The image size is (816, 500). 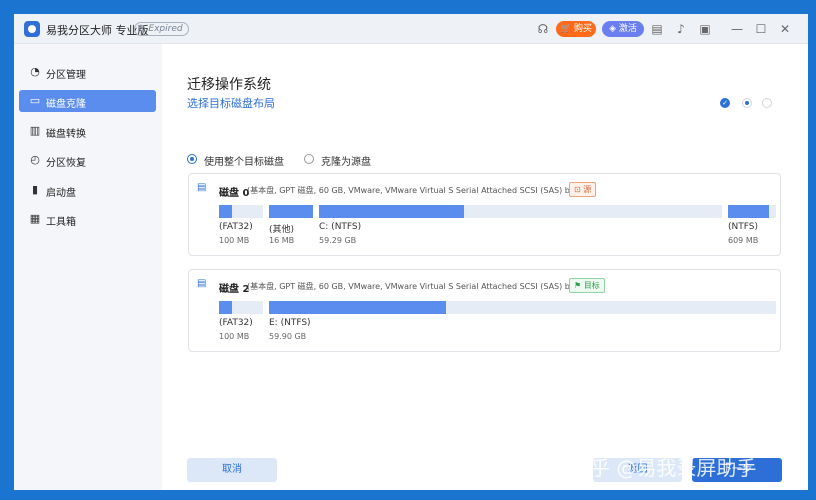 What do you see at coordinates (282, 240) in the screenshot?
I see `partition-size: 16 MB` at bounding box center [282, 240].